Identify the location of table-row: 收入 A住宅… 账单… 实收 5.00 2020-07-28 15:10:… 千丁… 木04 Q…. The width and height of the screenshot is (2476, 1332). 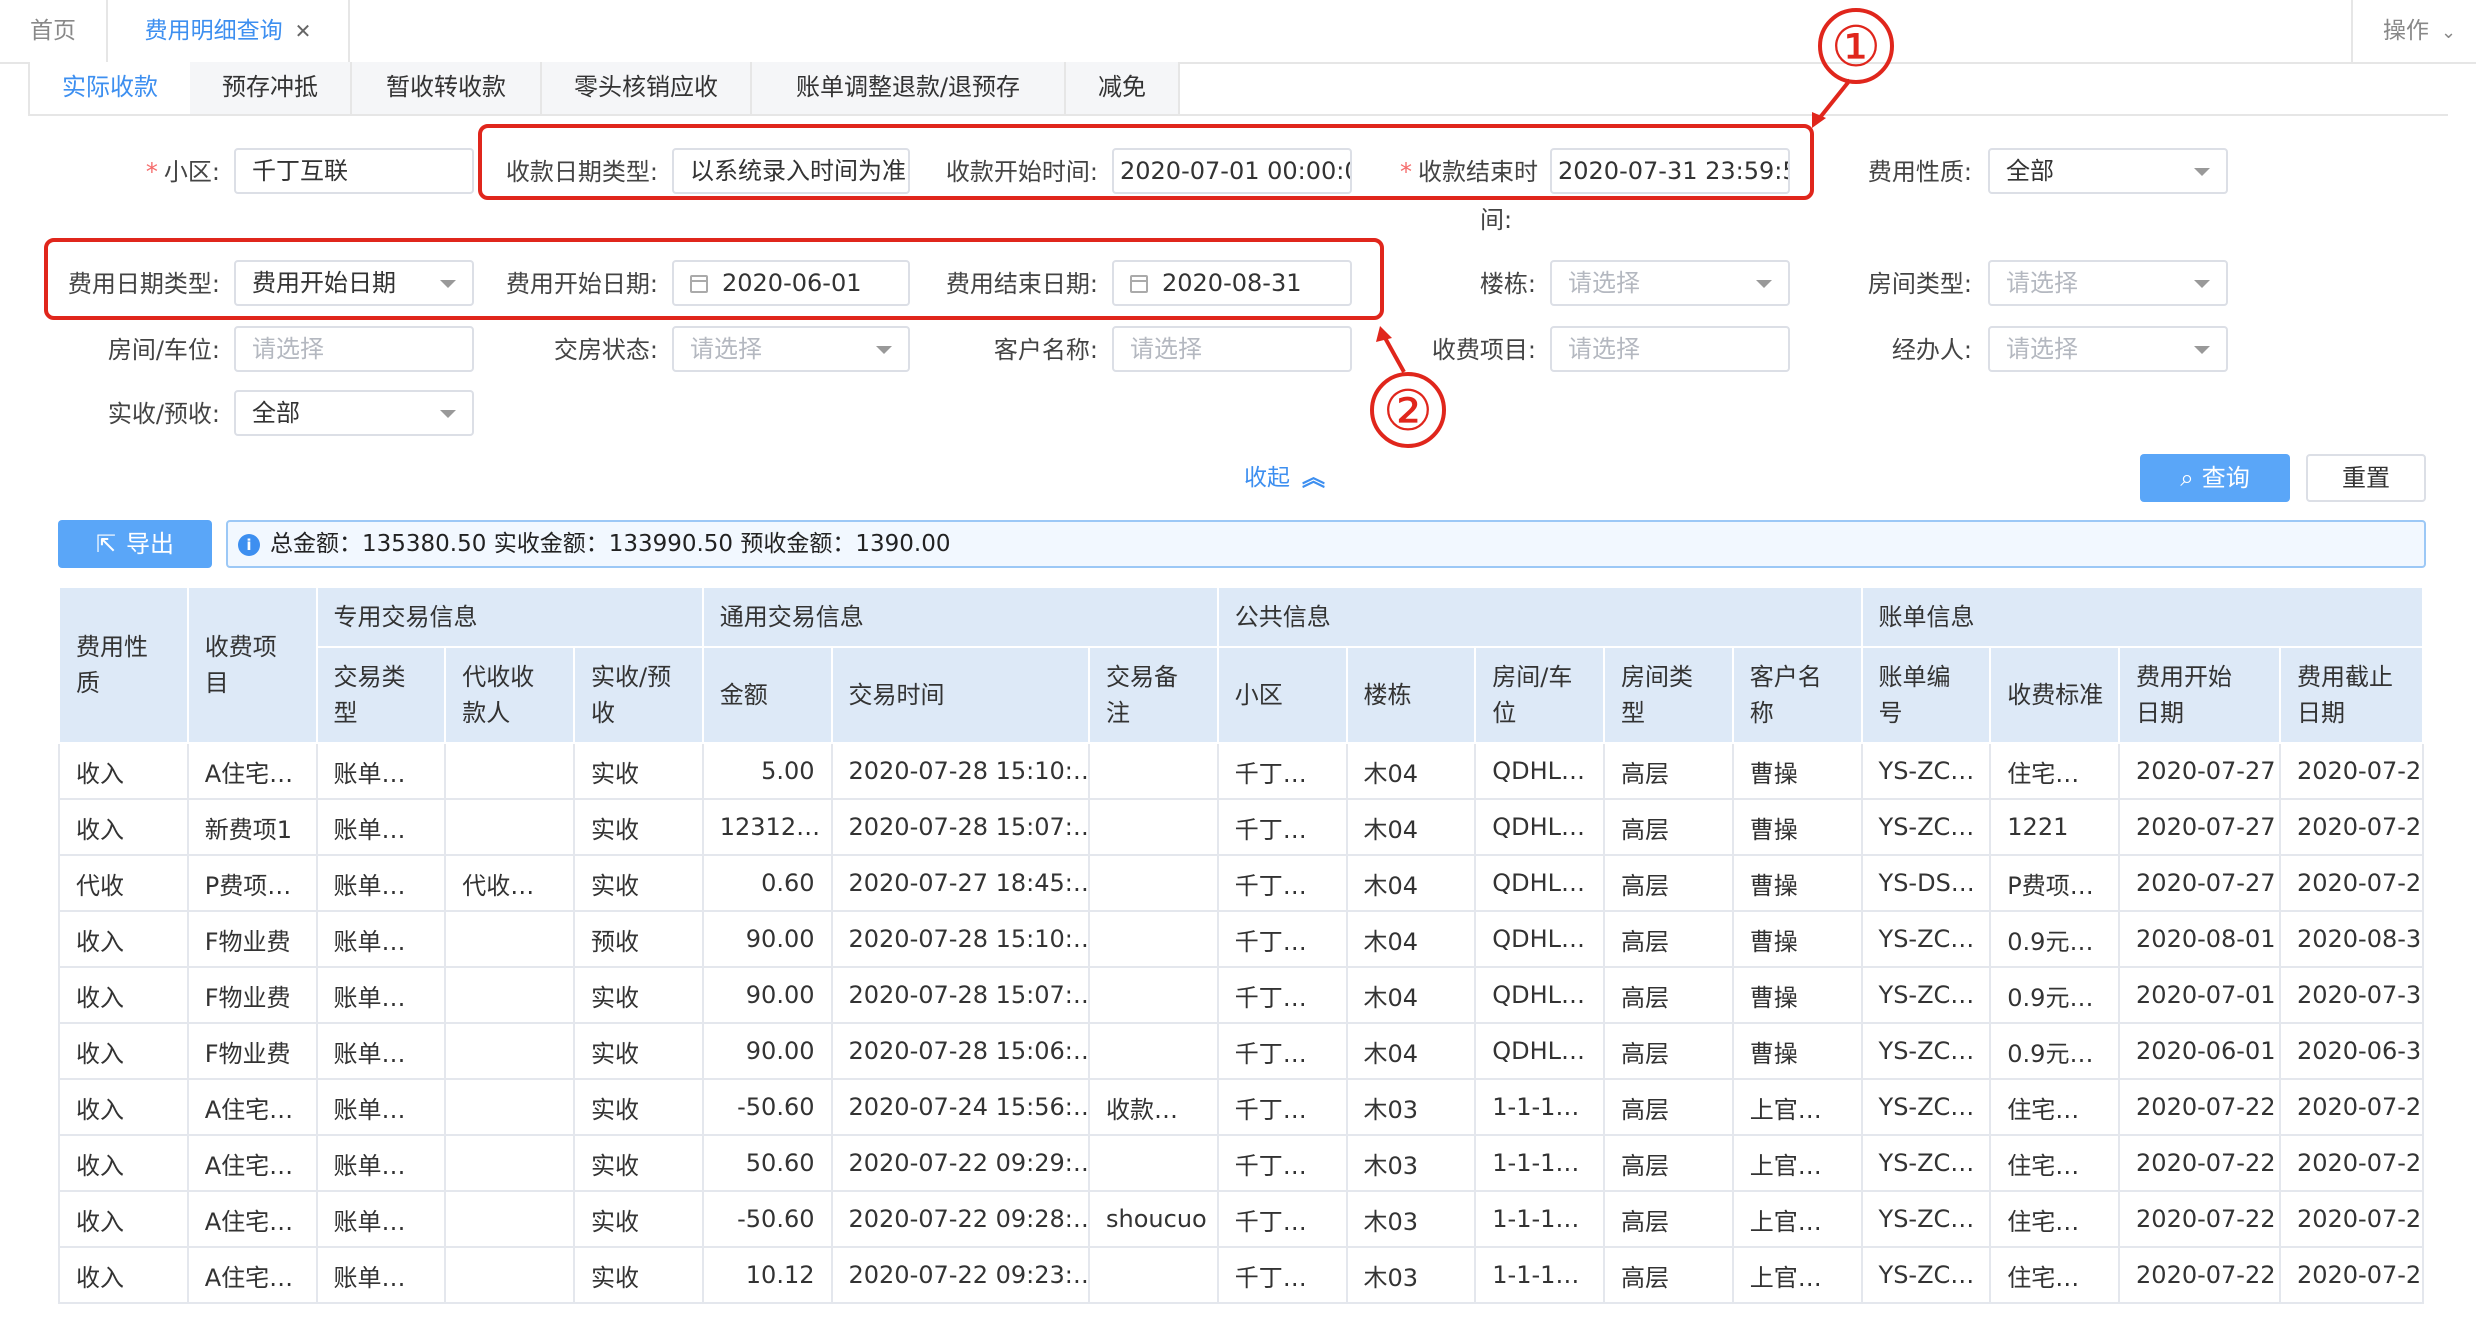
(1241, 771).